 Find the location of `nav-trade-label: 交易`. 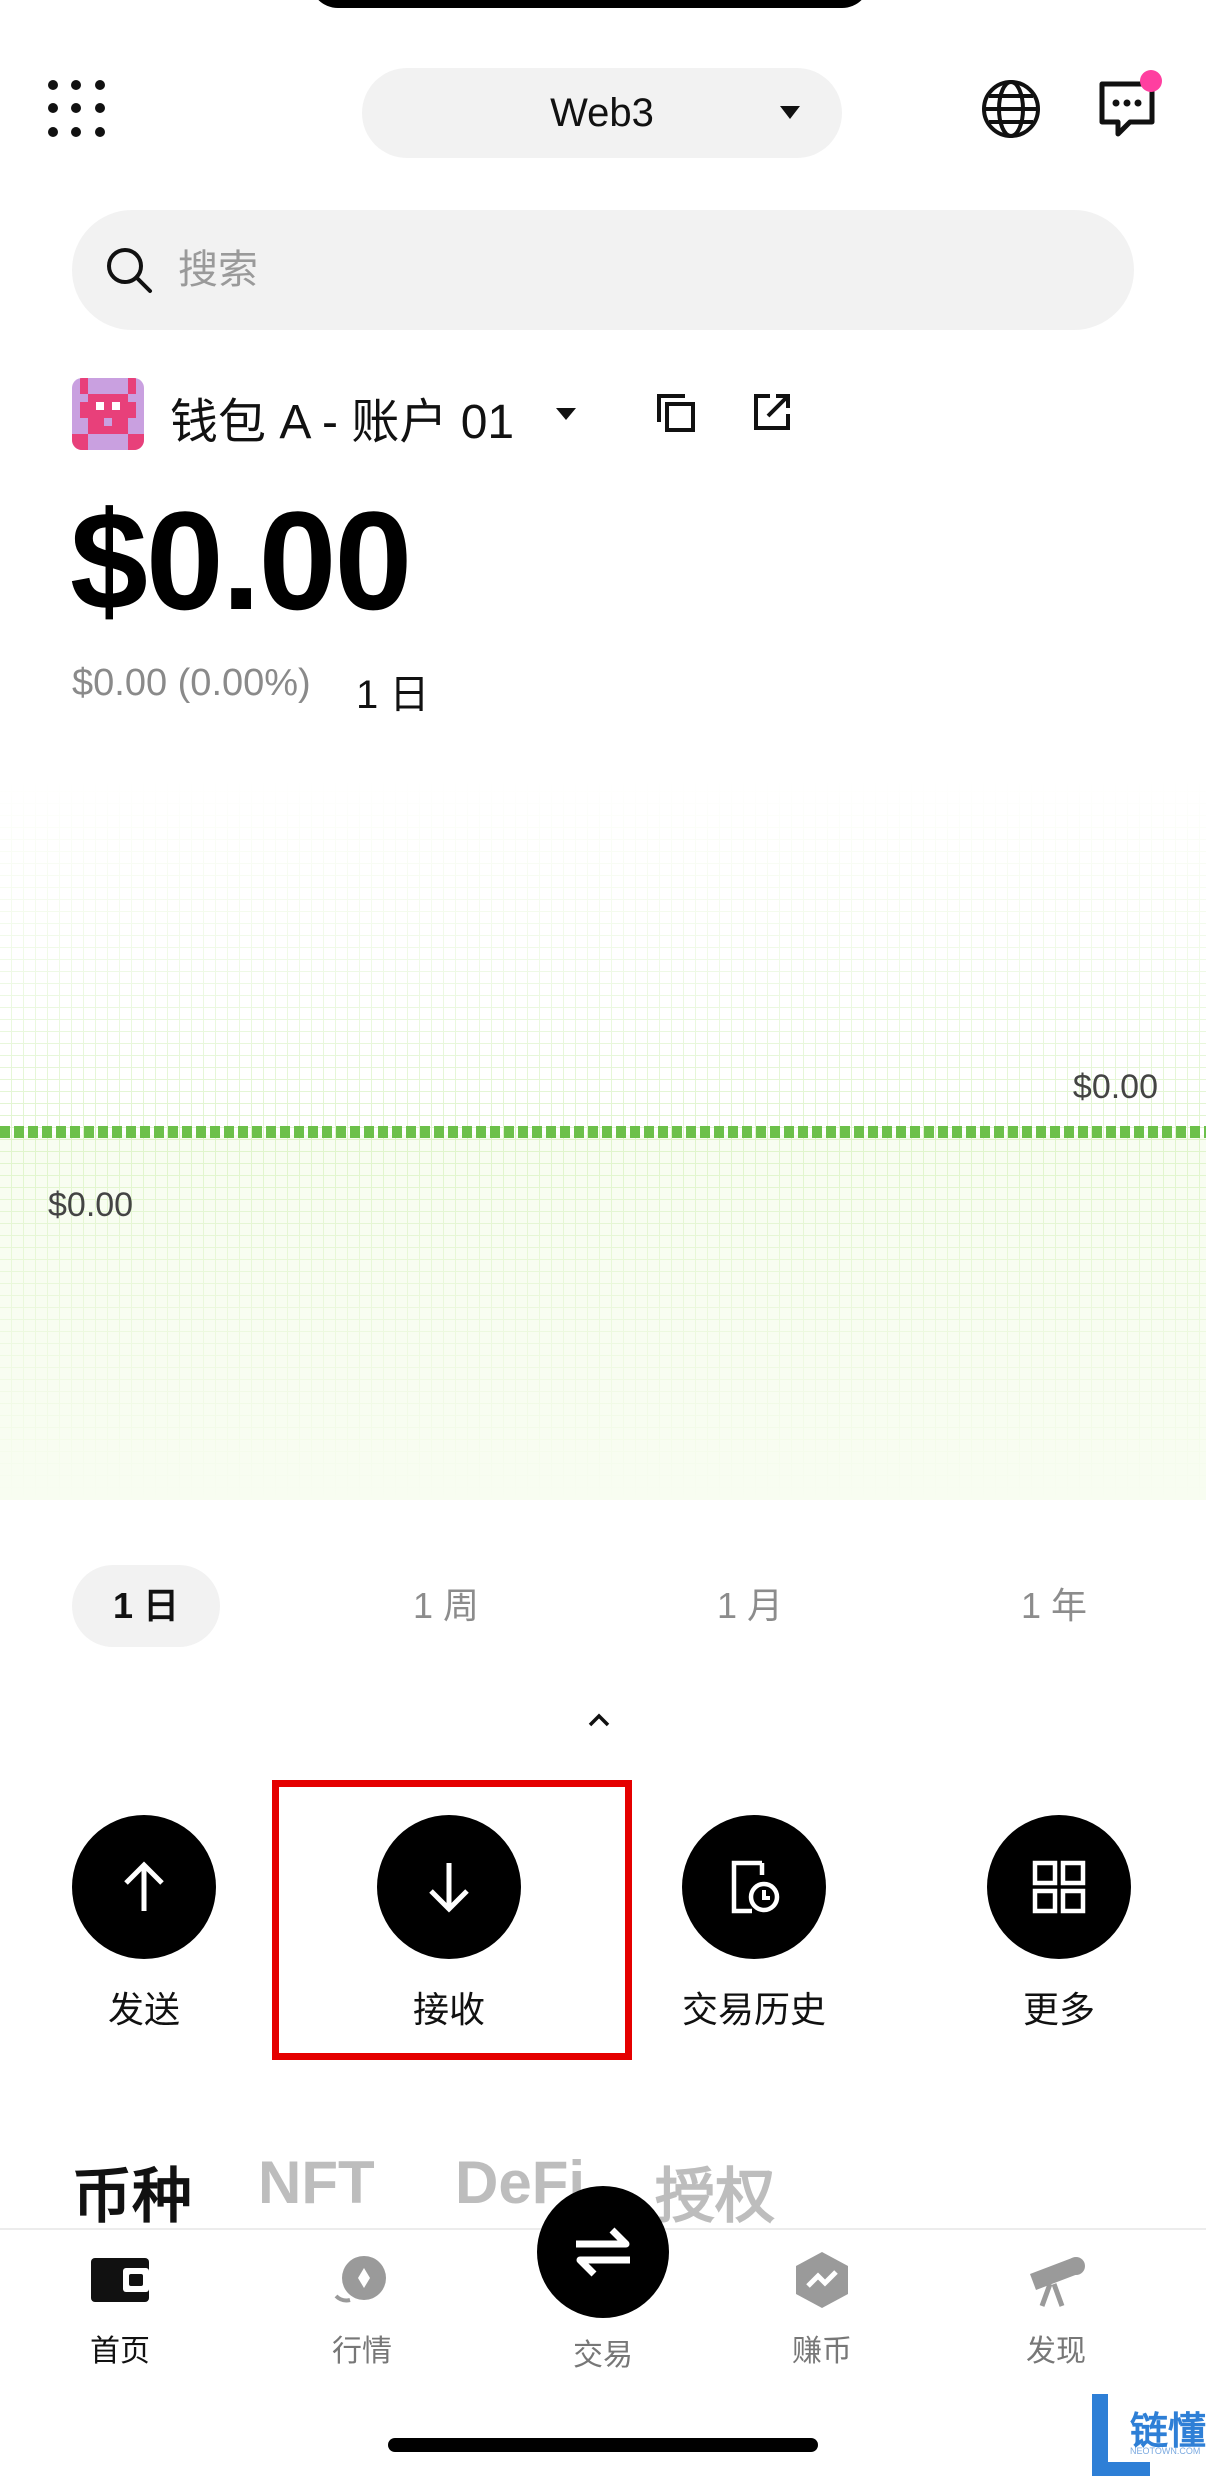

nav-trade-label: 交易 is located at coordinates (603, 2355).